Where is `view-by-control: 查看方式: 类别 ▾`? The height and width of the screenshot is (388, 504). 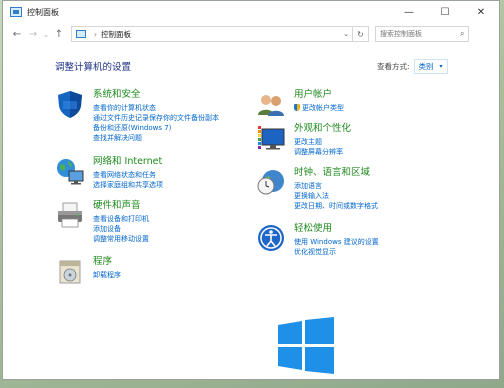
view-by-control: 查看方式: 类别 ▾ is located at coordinates (412, 66).